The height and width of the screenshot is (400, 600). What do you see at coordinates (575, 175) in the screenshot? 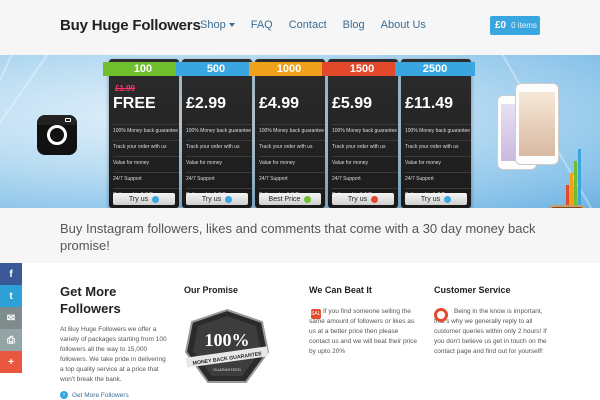
I see `growth-chart-icon` at bounding box center [575, 175].